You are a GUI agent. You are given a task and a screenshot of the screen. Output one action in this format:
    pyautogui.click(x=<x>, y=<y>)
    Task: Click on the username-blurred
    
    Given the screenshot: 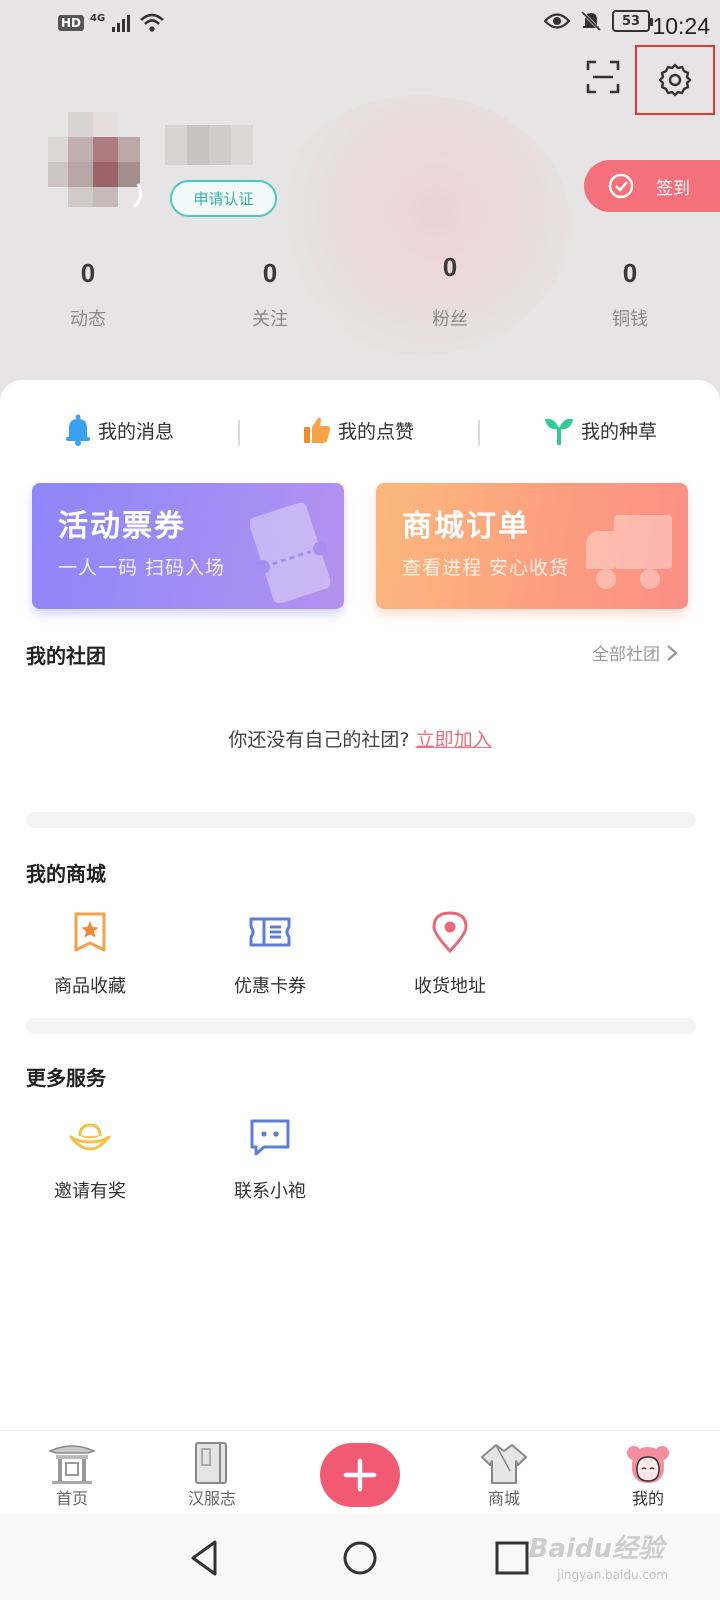 What is the action you would take?
    pyautogui.click(x=210, y=145)
    